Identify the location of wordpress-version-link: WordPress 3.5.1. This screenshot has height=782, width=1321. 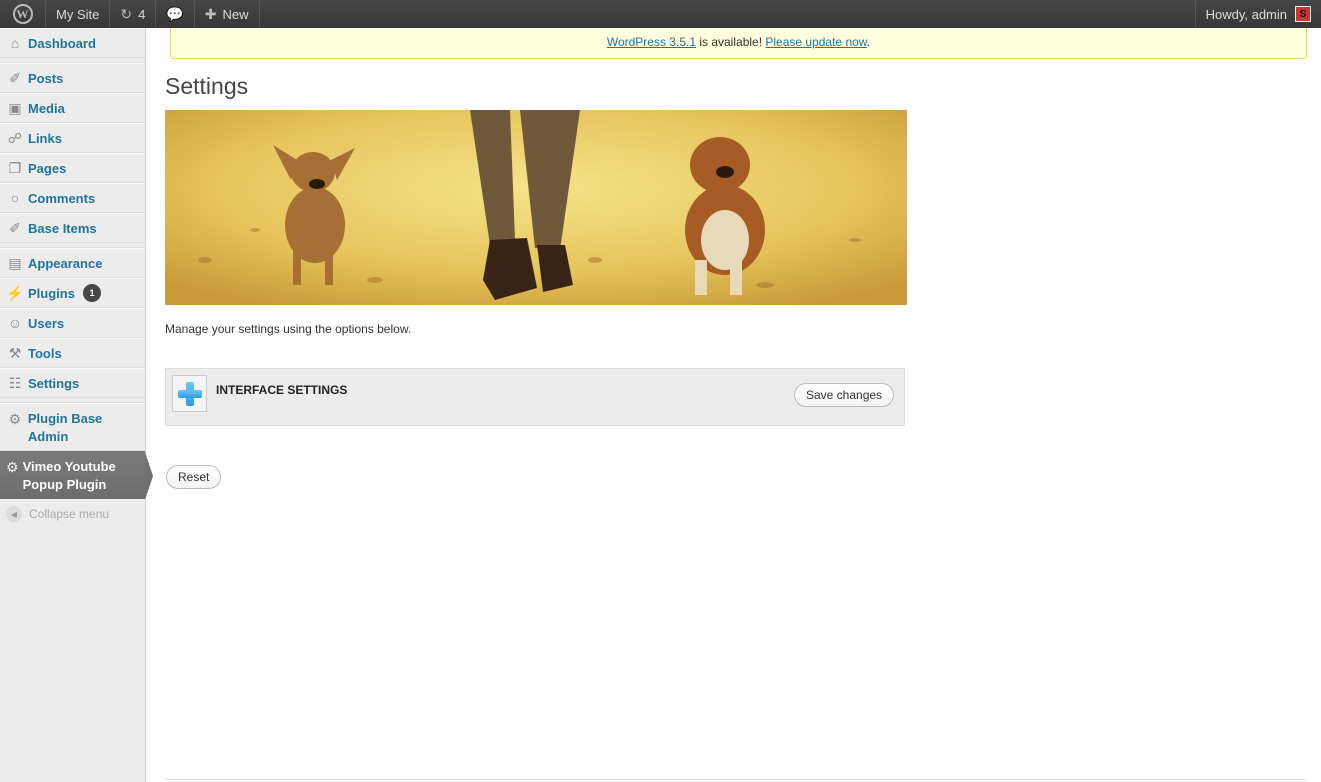
(651, 42).